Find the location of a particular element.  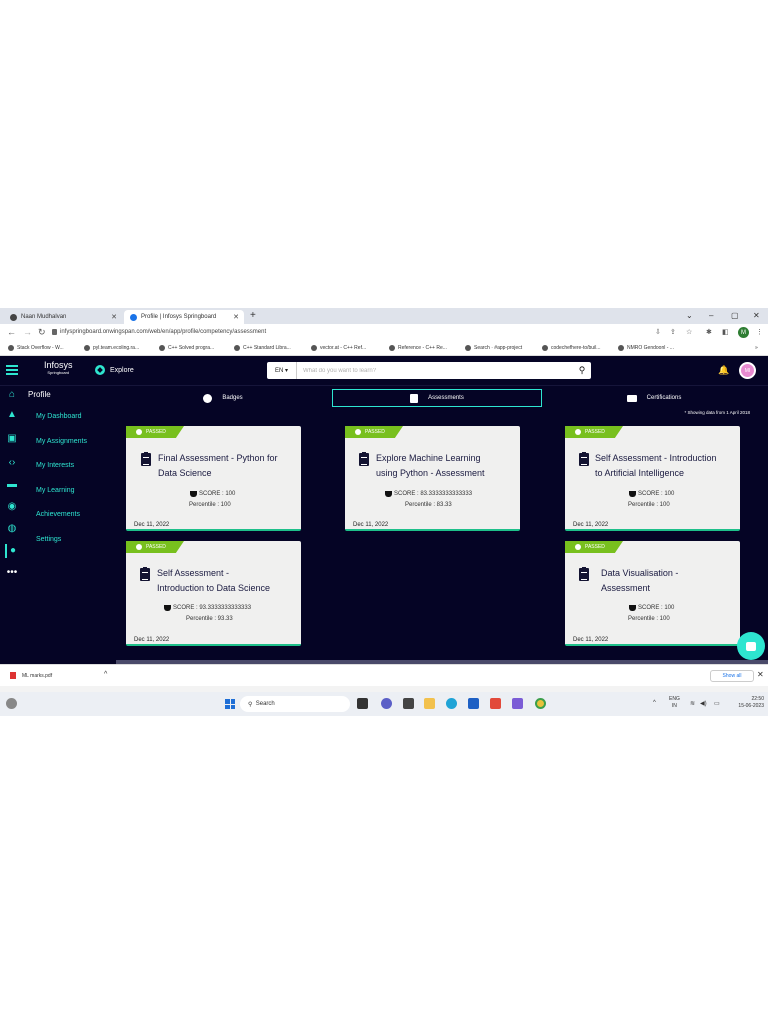

check-icon is located at coordinates (358, 432).